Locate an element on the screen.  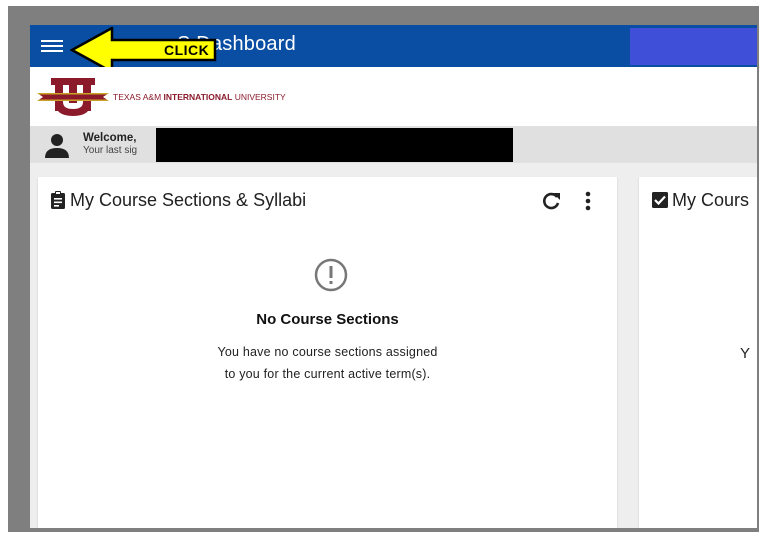
last-signin-text: Your last sig is located at coordinates (110, 150).